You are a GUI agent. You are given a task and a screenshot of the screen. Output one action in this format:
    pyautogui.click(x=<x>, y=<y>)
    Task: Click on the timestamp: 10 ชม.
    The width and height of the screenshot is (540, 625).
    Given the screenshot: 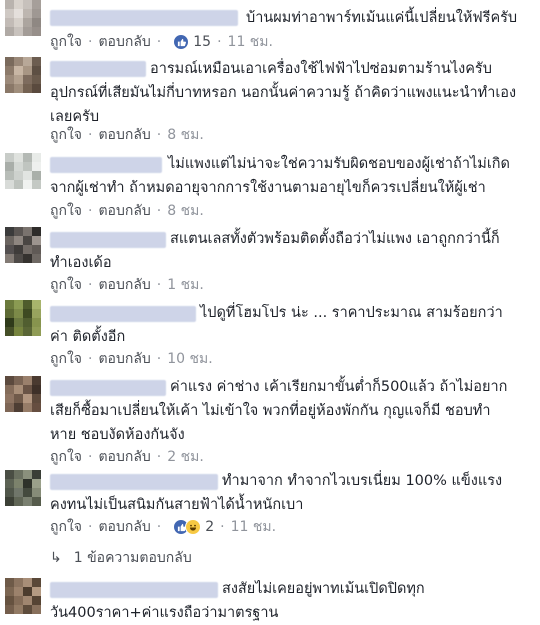 What is the action you would take?
    pyautogui.click(x=189, y=359)
    